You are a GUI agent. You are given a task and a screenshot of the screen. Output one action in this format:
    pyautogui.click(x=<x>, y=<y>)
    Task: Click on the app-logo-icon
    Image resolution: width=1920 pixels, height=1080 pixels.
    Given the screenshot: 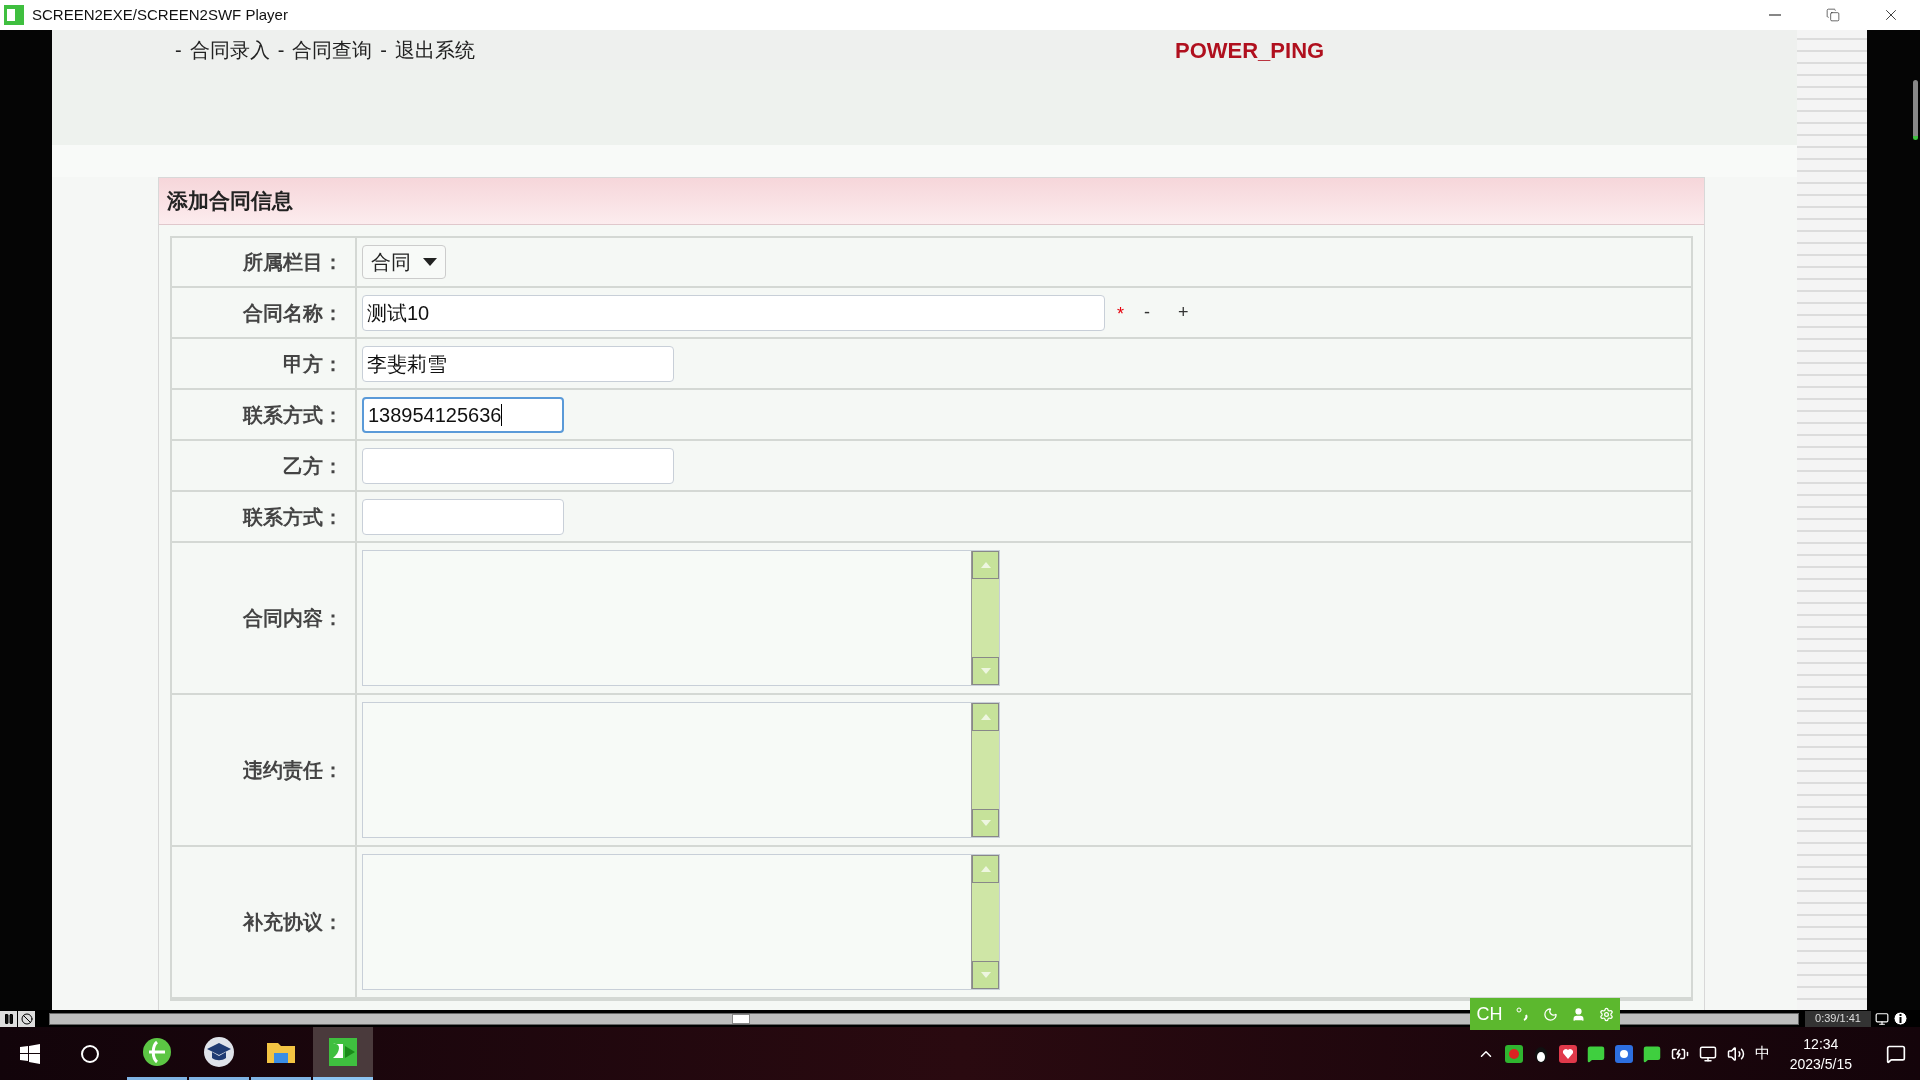 What is the action you would take?
    pyautogui.click(x=14, y=15)
    